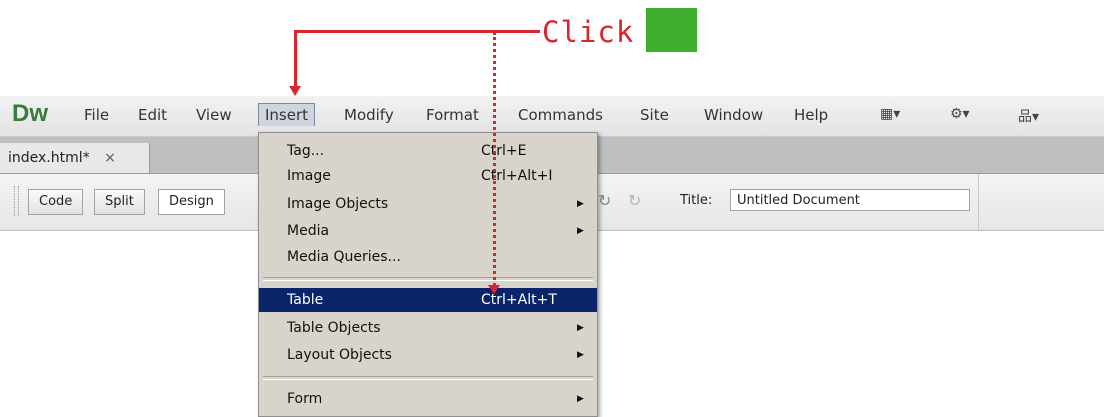 The image size is (1104, 417). Describe the element at coordinates (634, 200) in the screenshot. I see `refresh-disabled-icon: ↻` at that location.